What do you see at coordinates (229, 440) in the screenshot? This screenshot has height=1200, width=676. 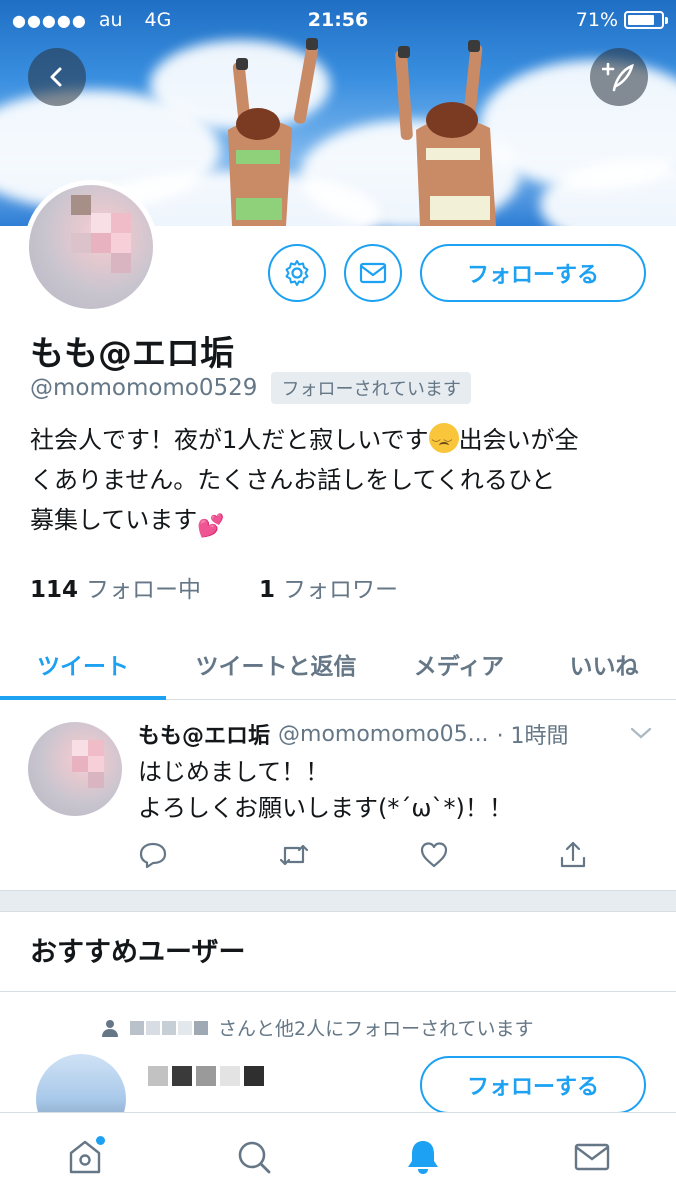 I see `bio-text-1a: 社会人です！夜が1人だと寂しいです` at bounding box center [229, 440].